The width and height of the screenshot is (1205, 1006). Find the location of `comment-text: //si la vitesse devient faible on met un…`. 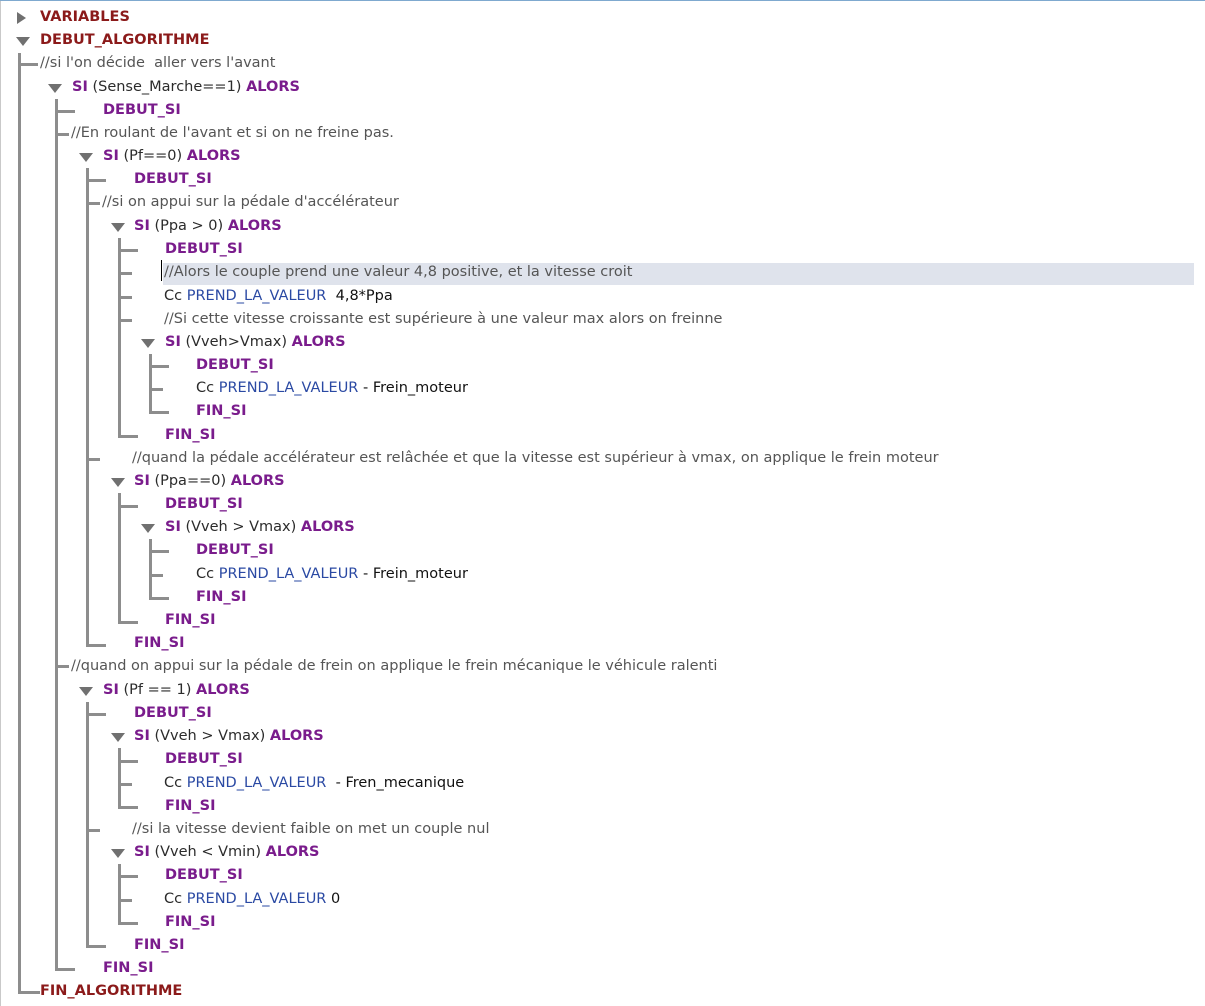

comment-text: //si la vitesse devient faible on met un… is located at coordinates (311, 829).